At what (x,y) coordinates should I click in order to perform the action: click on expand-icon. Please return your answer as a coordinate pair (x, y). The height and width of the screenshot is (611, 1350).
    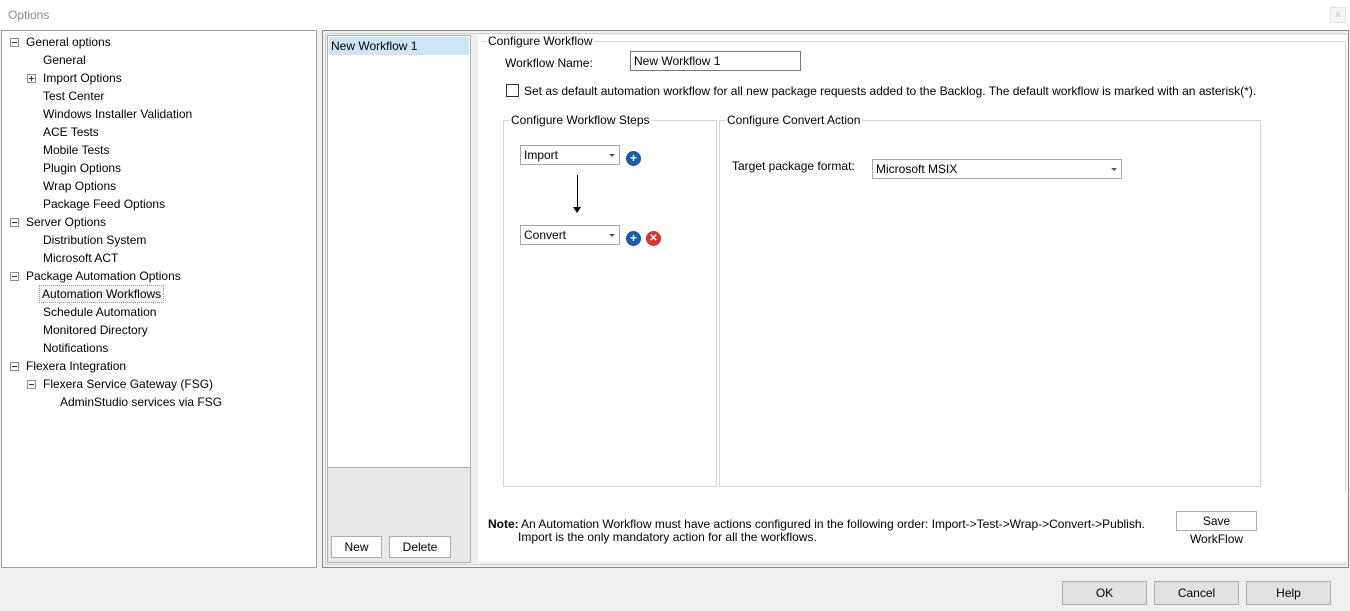
    Looking at the image, I should click on (31, 78).